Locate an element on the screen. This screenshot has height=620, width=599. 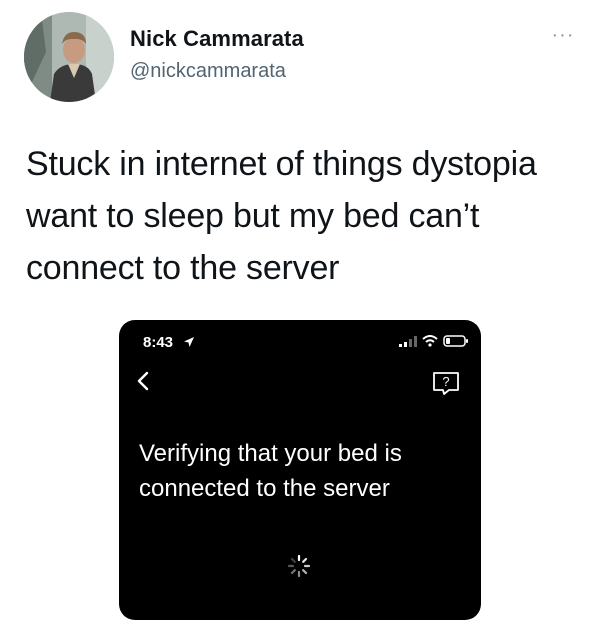
author-name: Nick Cammarata is located at coordinates (217, 39).